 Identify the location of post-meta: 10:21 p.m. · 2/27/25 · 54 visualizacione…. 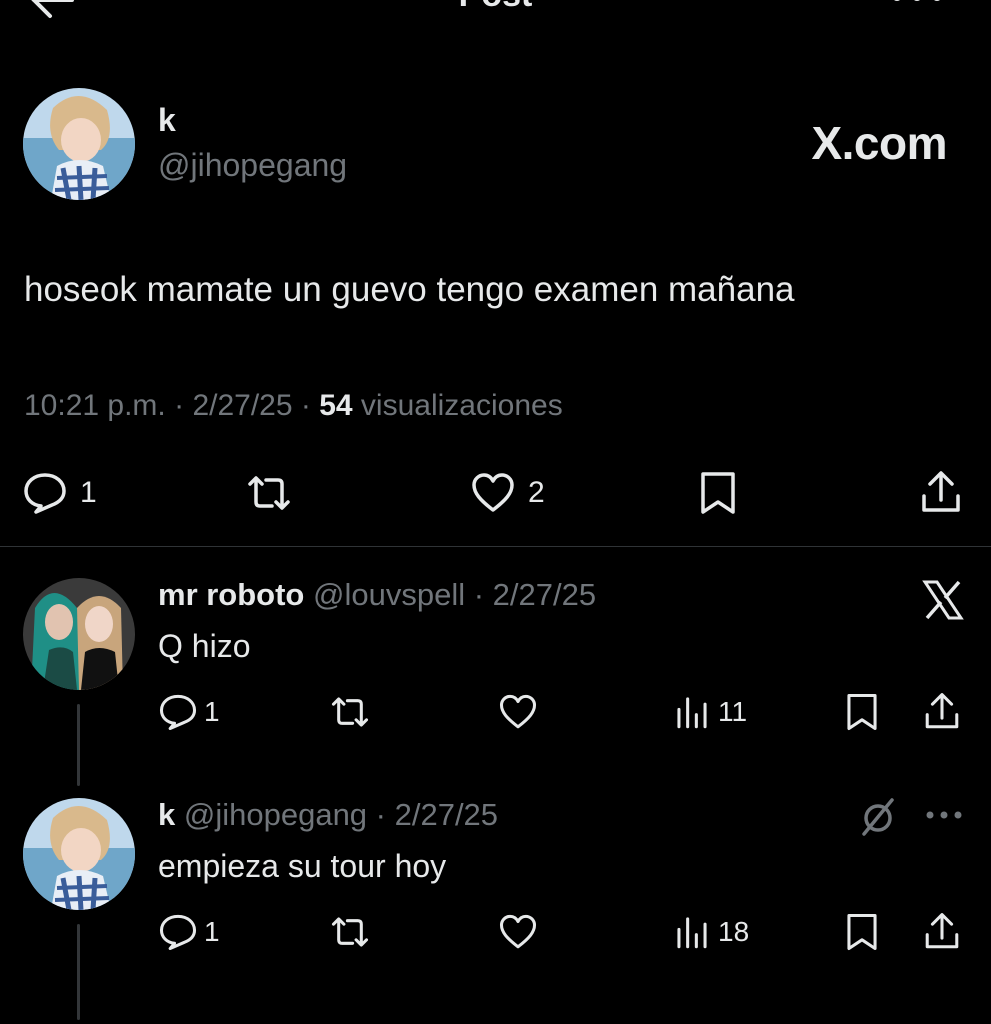
(293, 406).